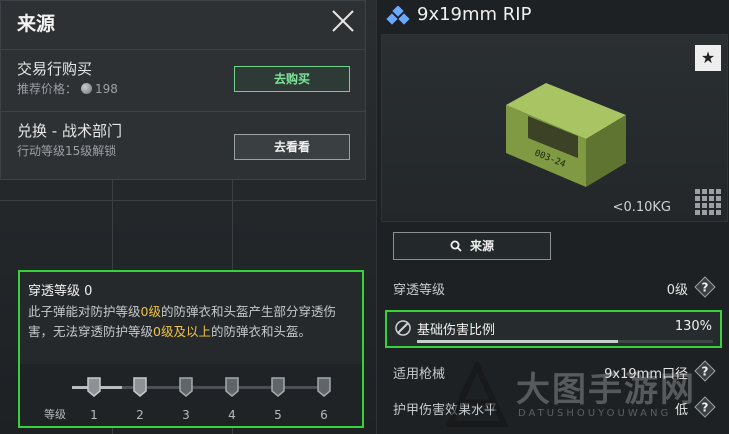 This screenshot has width=729, height=434. Describe the element at coordinates (186, 387) in the screenshot. I see `armor-level-3-icon` at that location.